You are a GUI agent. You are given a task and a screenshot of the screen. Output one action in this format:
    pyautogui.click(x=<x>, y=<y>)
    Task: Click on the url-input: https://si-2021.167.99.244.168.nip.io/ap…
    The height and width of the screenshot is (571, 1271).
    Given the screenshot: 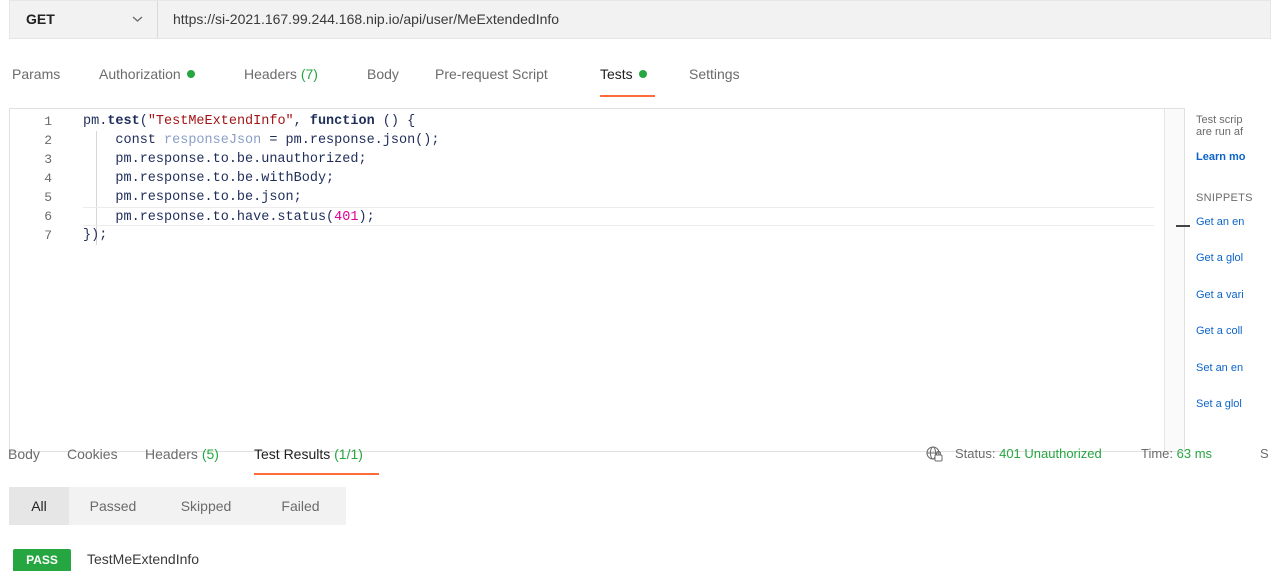 What is the action you would take?
    pyautogui.click(x=366, y=19)
    